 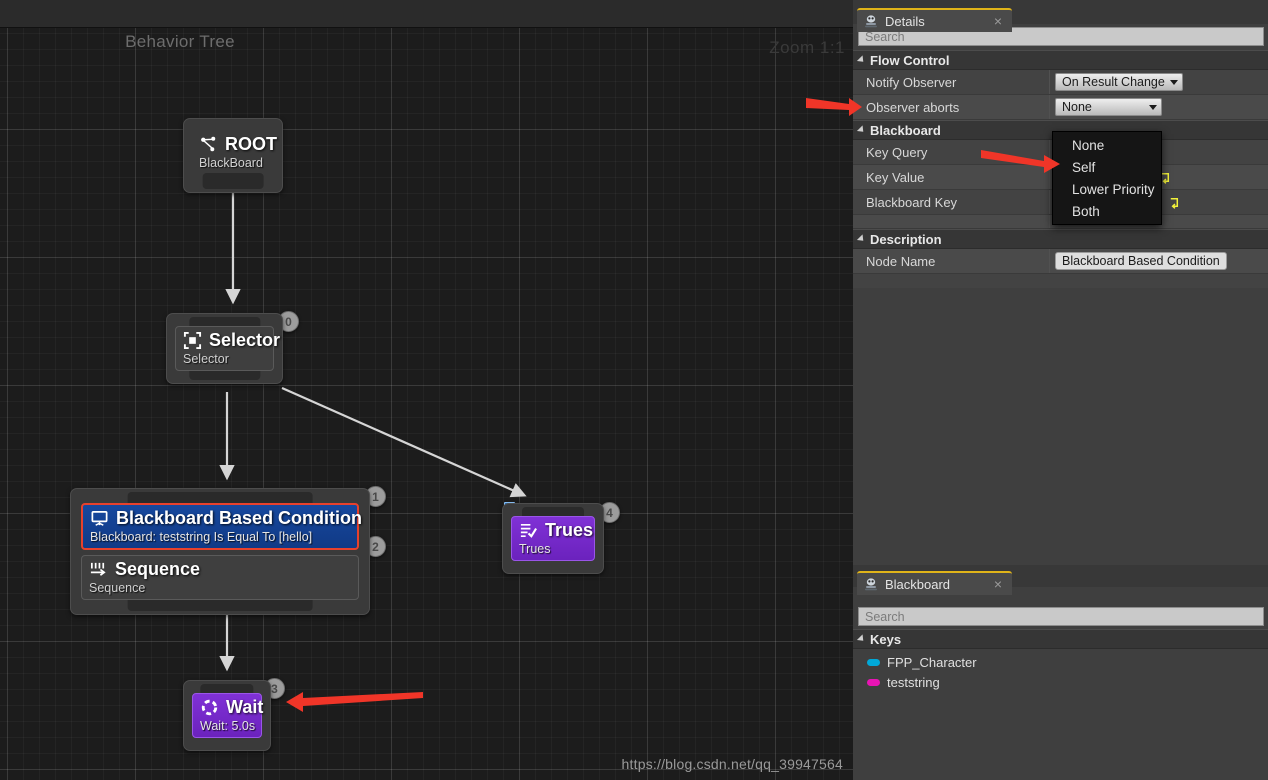 I want to click on blackboard-search-placeholder: Search, so click(x=885, y=616).